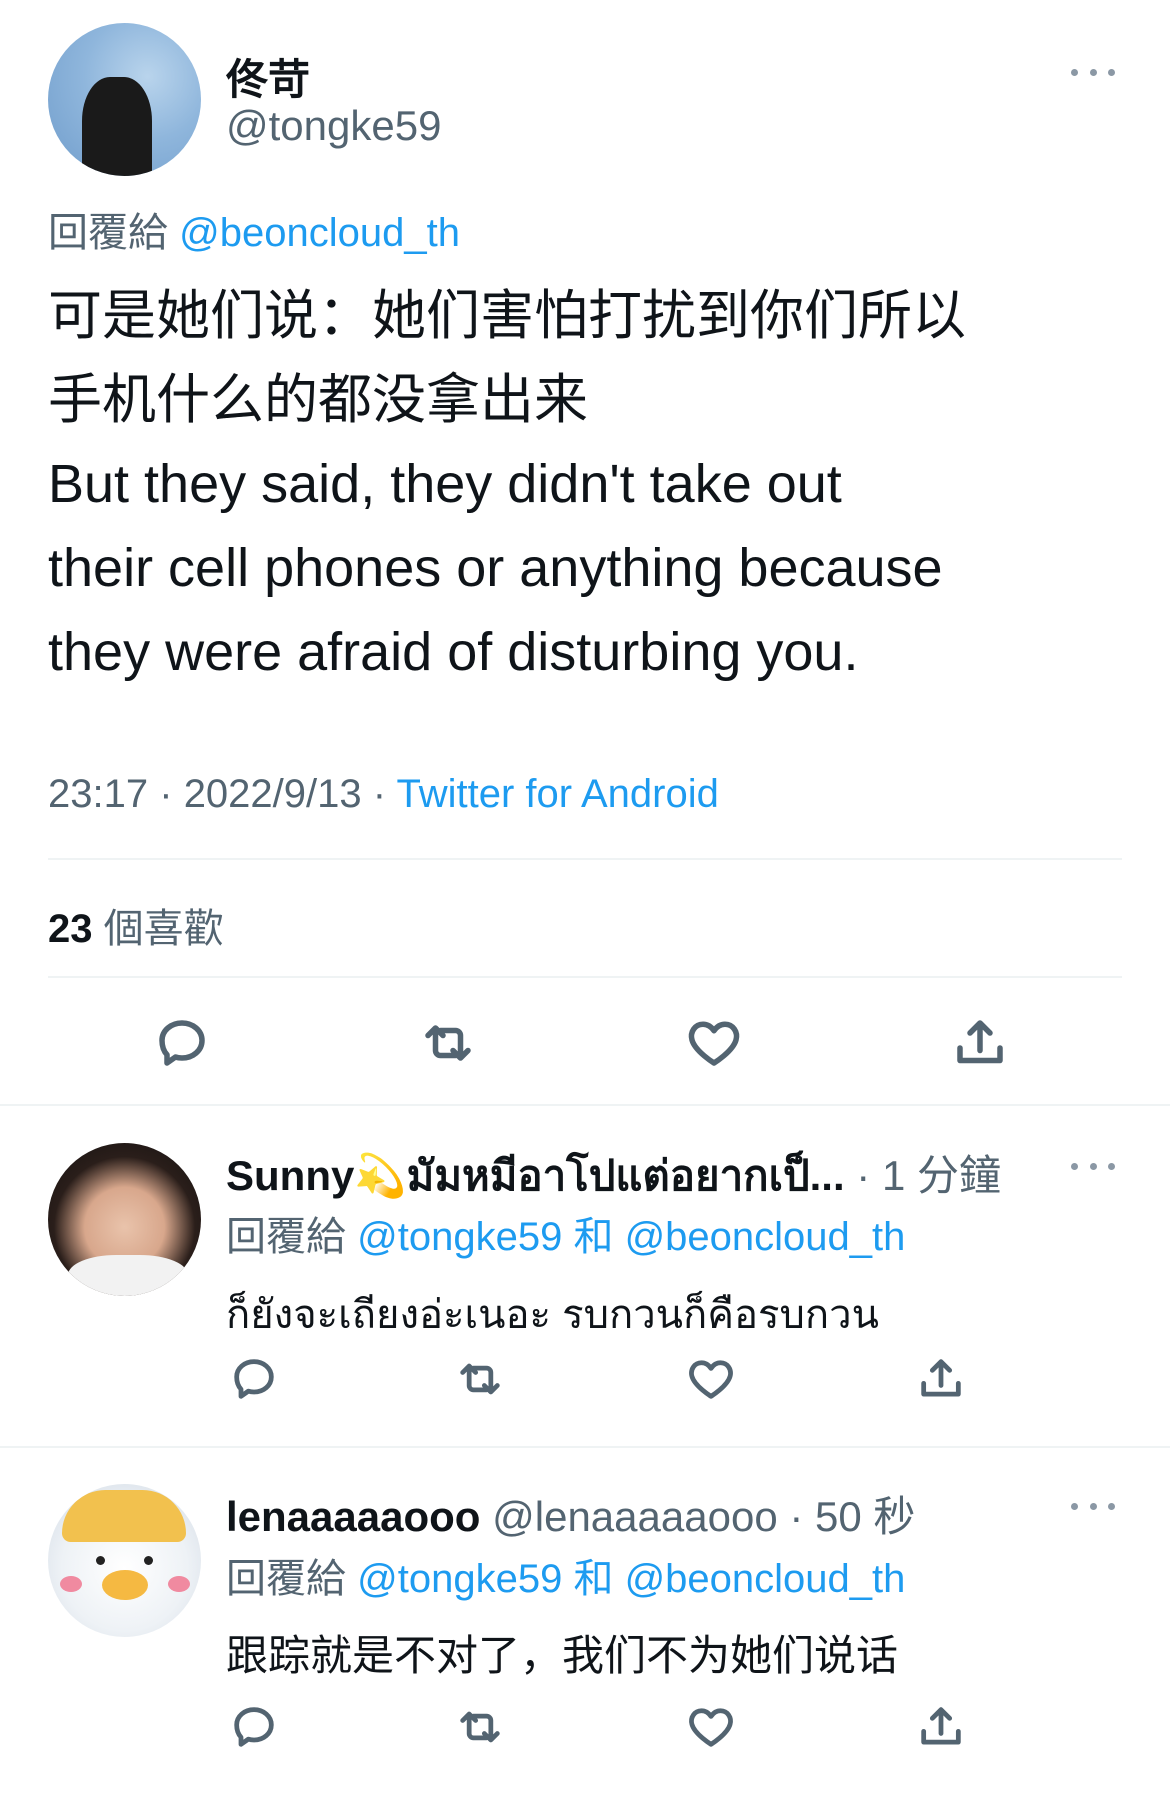 The width and height of the screenshot is (1170, 1796). I want to click on author-name: 佟苛, so click(268, 76).